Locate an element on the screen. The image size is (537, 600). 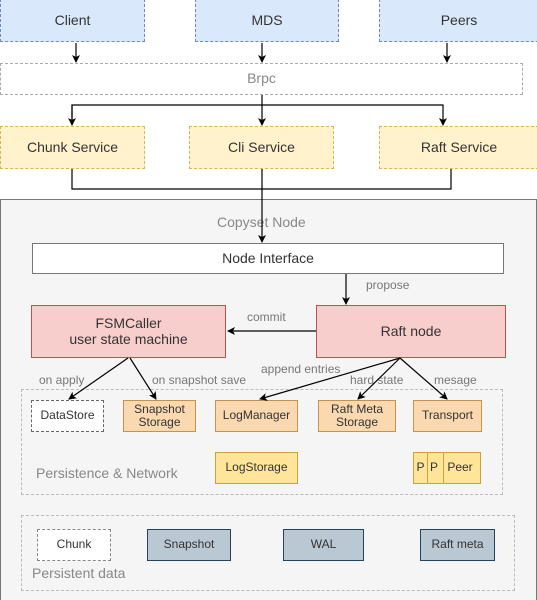
arrow-mesage is located at coordinates (423, 378).